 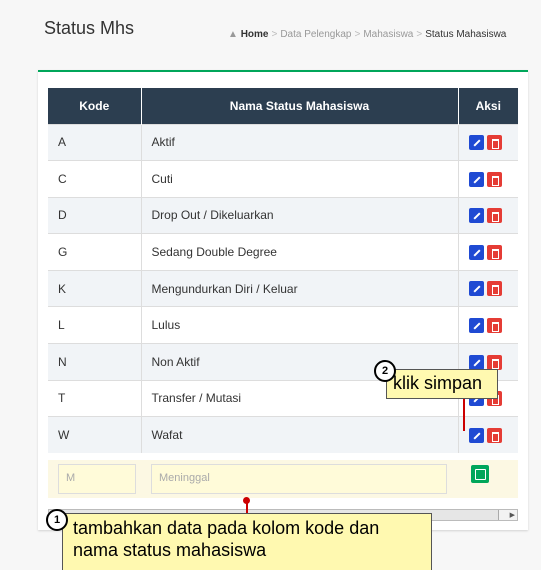 I want to click on table-row: W Wafat, so click(x=283, y=435).